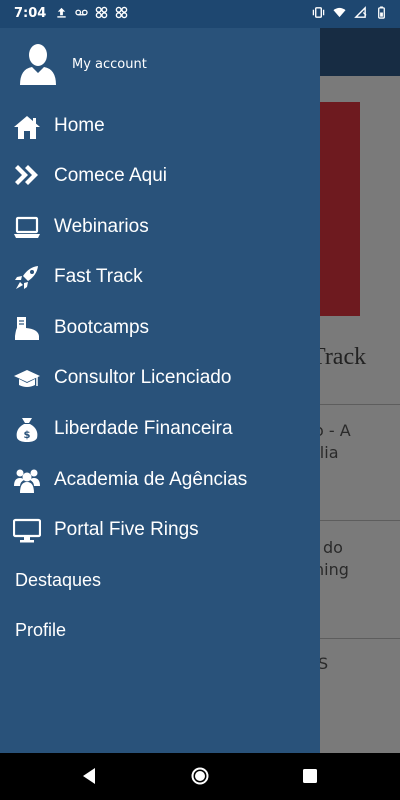 The image size is (400, 800). I want to click on menu-item-liberdade-financeira: $ Liberdade Financeira, so click(160, 430).